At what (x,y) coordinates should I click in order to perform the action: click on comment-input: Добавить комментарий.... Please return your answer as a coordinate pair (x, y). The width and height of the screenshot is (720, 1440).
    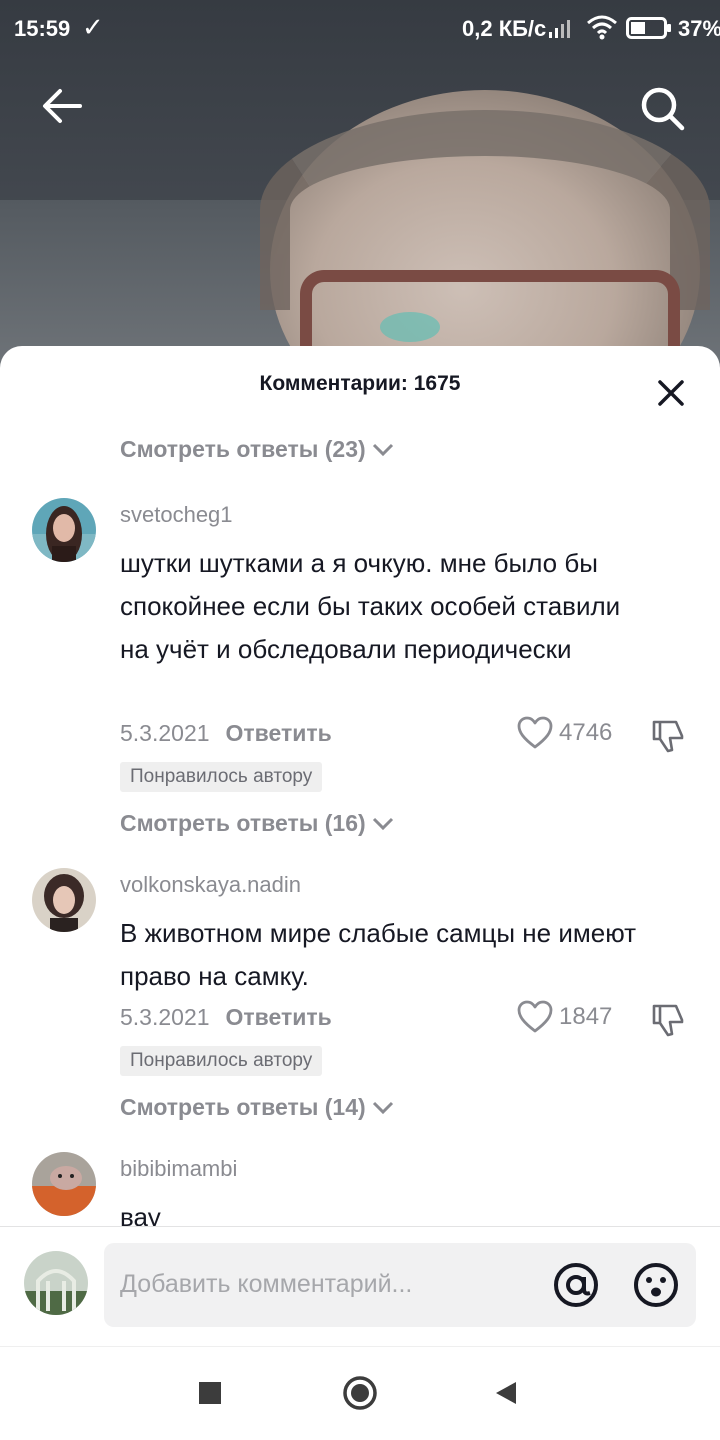
    Looking at the image, I should click on (400, 1285).